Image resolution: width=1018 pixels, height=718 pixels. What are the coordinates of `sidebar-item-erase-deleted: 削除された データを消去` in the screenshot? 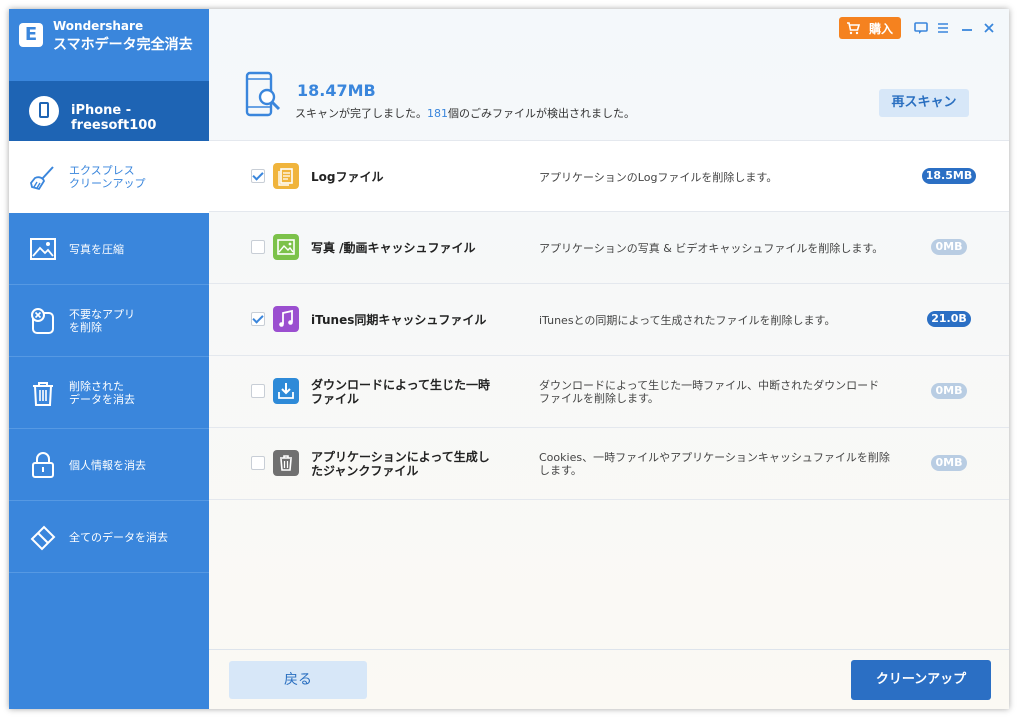 It's located at (109, 393).